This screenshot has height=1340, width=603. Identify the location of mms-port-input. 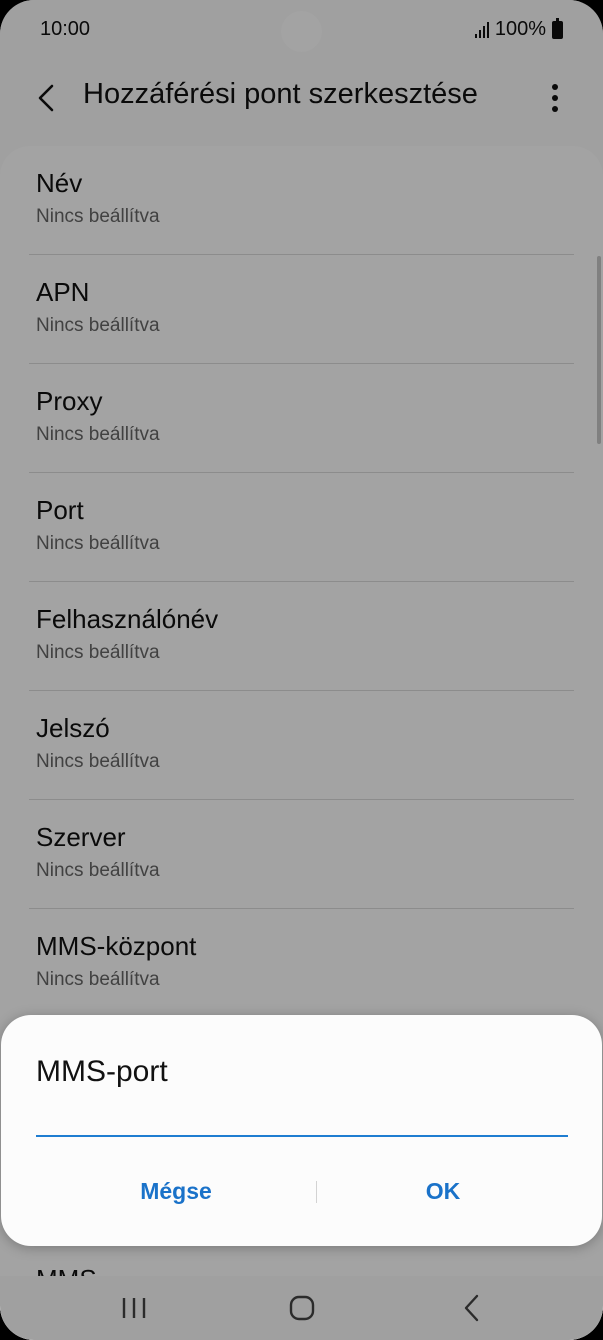
(302, 1119).